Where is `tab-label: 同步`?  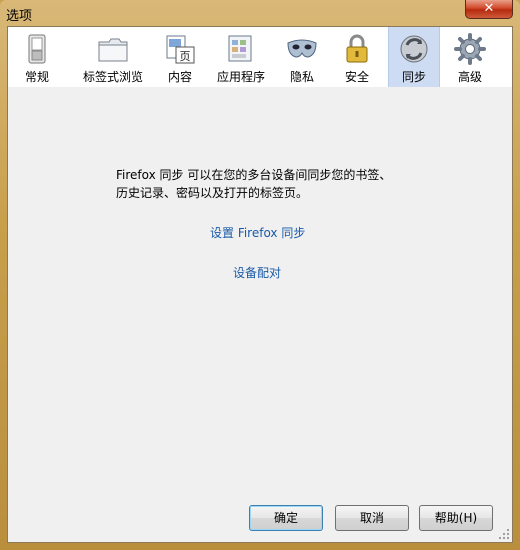 tab-label: 同步 is located at coordinates (413, 77).